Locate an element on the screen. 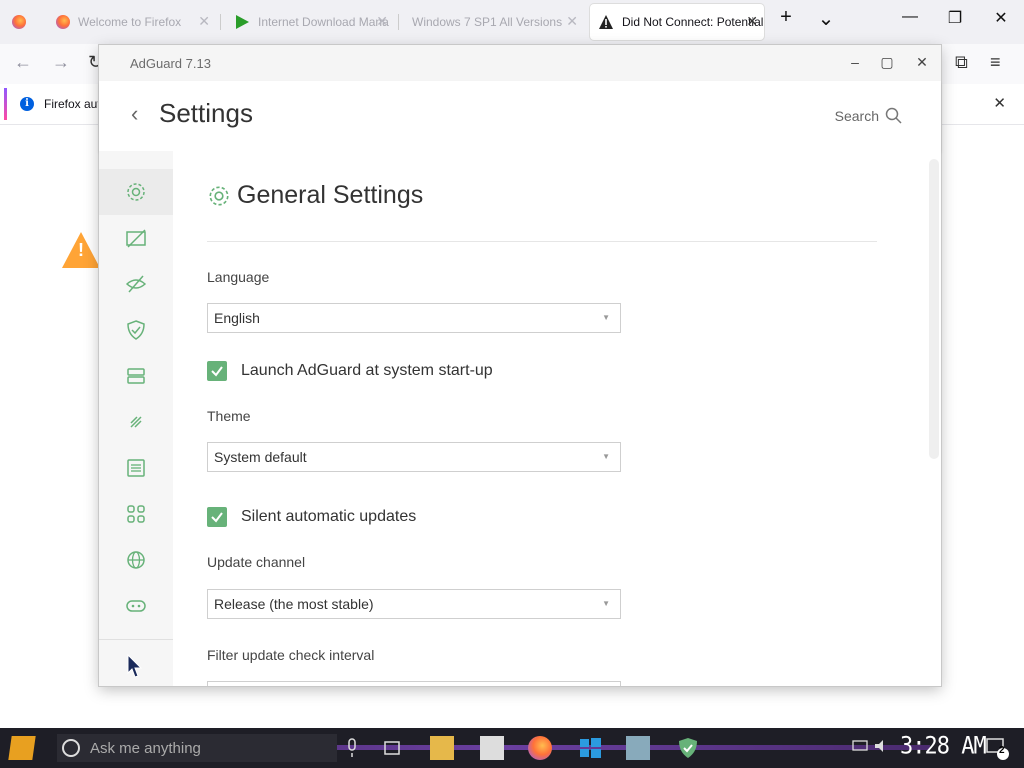 This screenshot has height=768, width=1024. sidebar-collapse-button is located at coordinates (136, 668).